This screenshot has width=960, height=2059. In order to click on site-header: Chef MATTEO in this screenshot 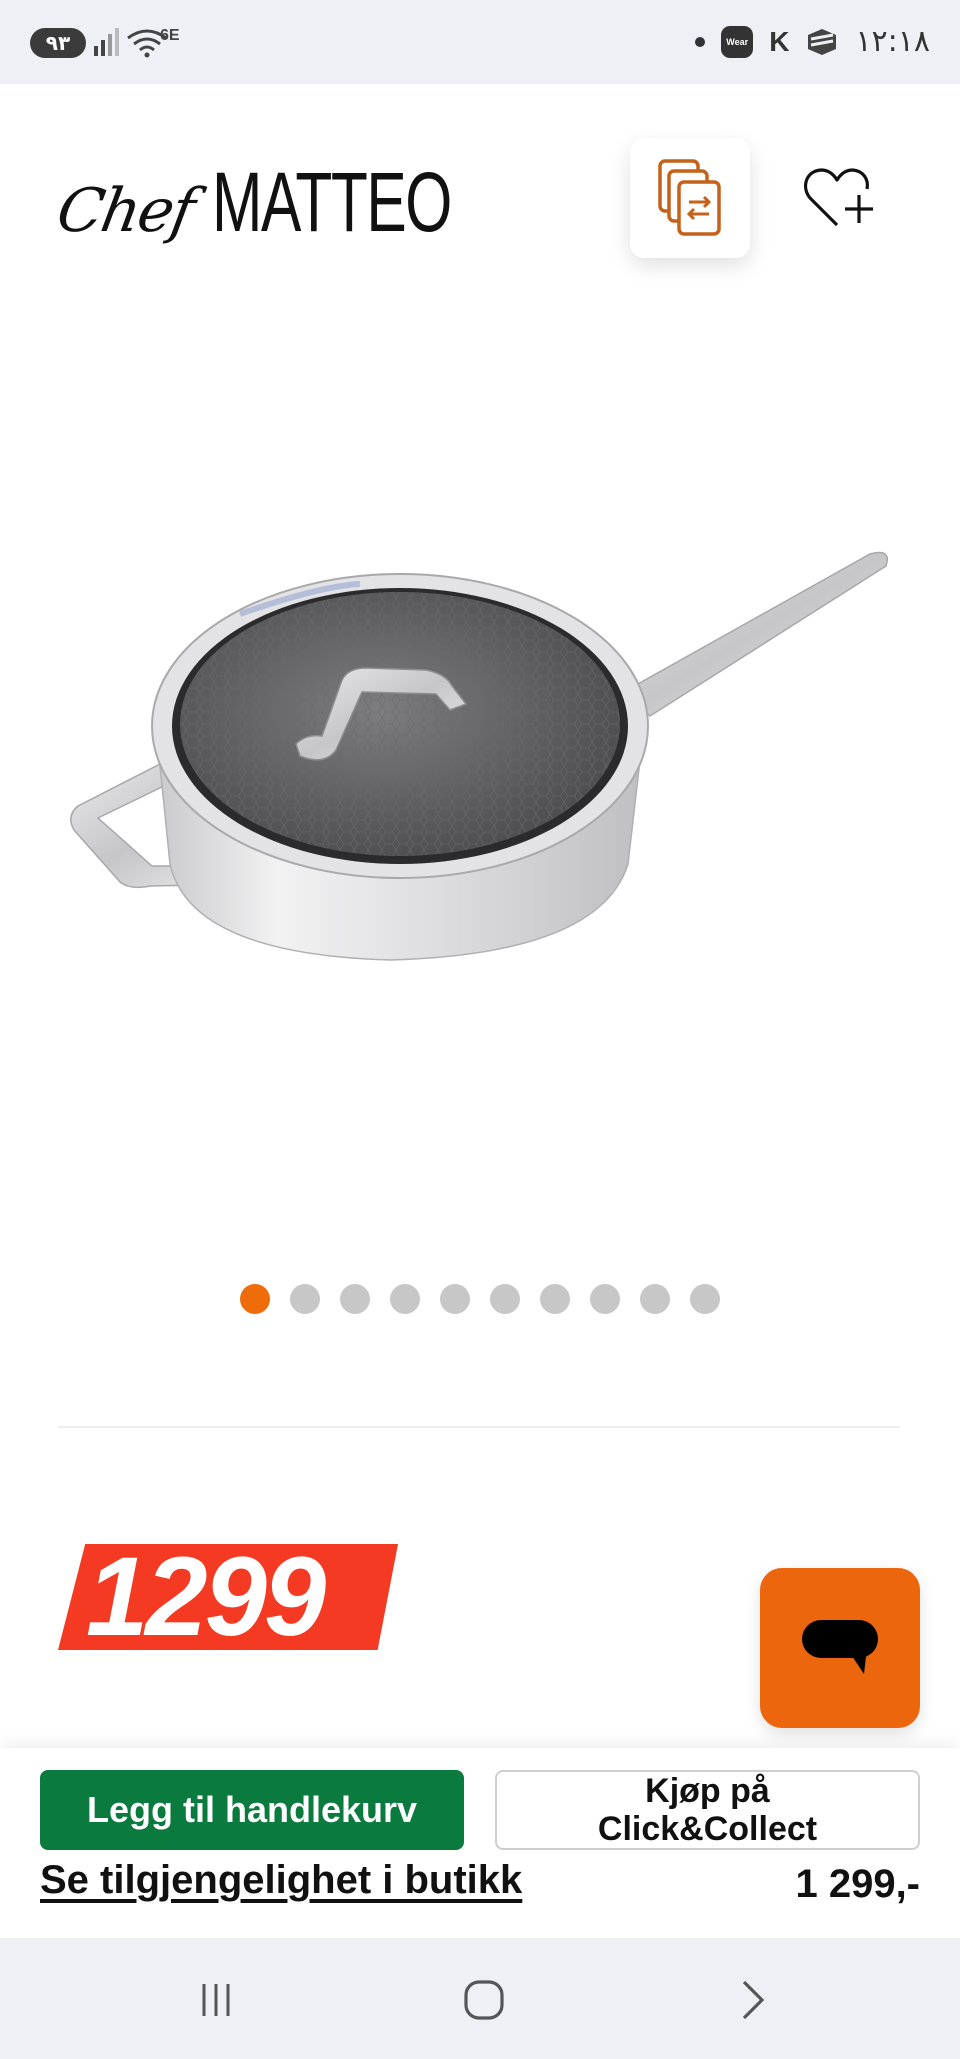, I will do `click(480, 194)`.